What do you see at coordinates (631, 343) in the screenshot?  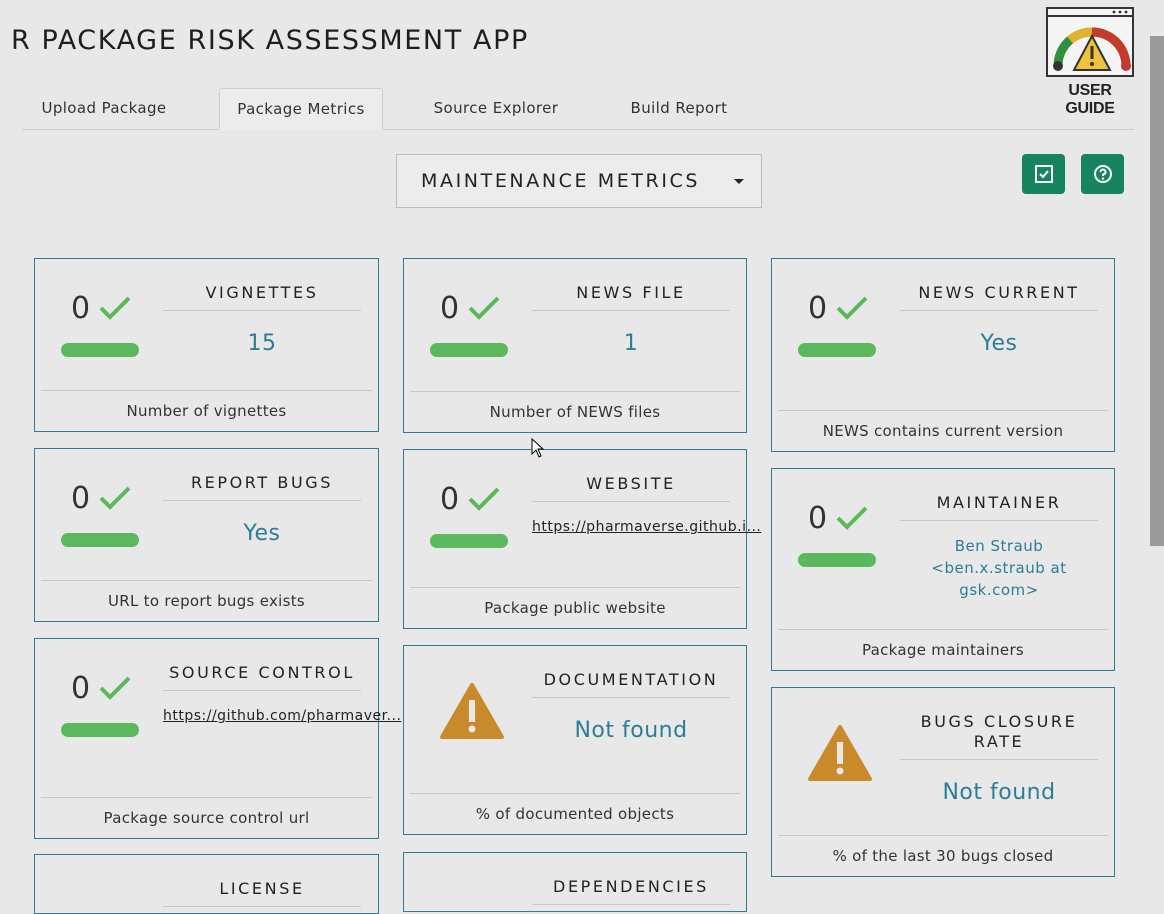 I see `metric-value: 1` at bounding box center [631, 343].